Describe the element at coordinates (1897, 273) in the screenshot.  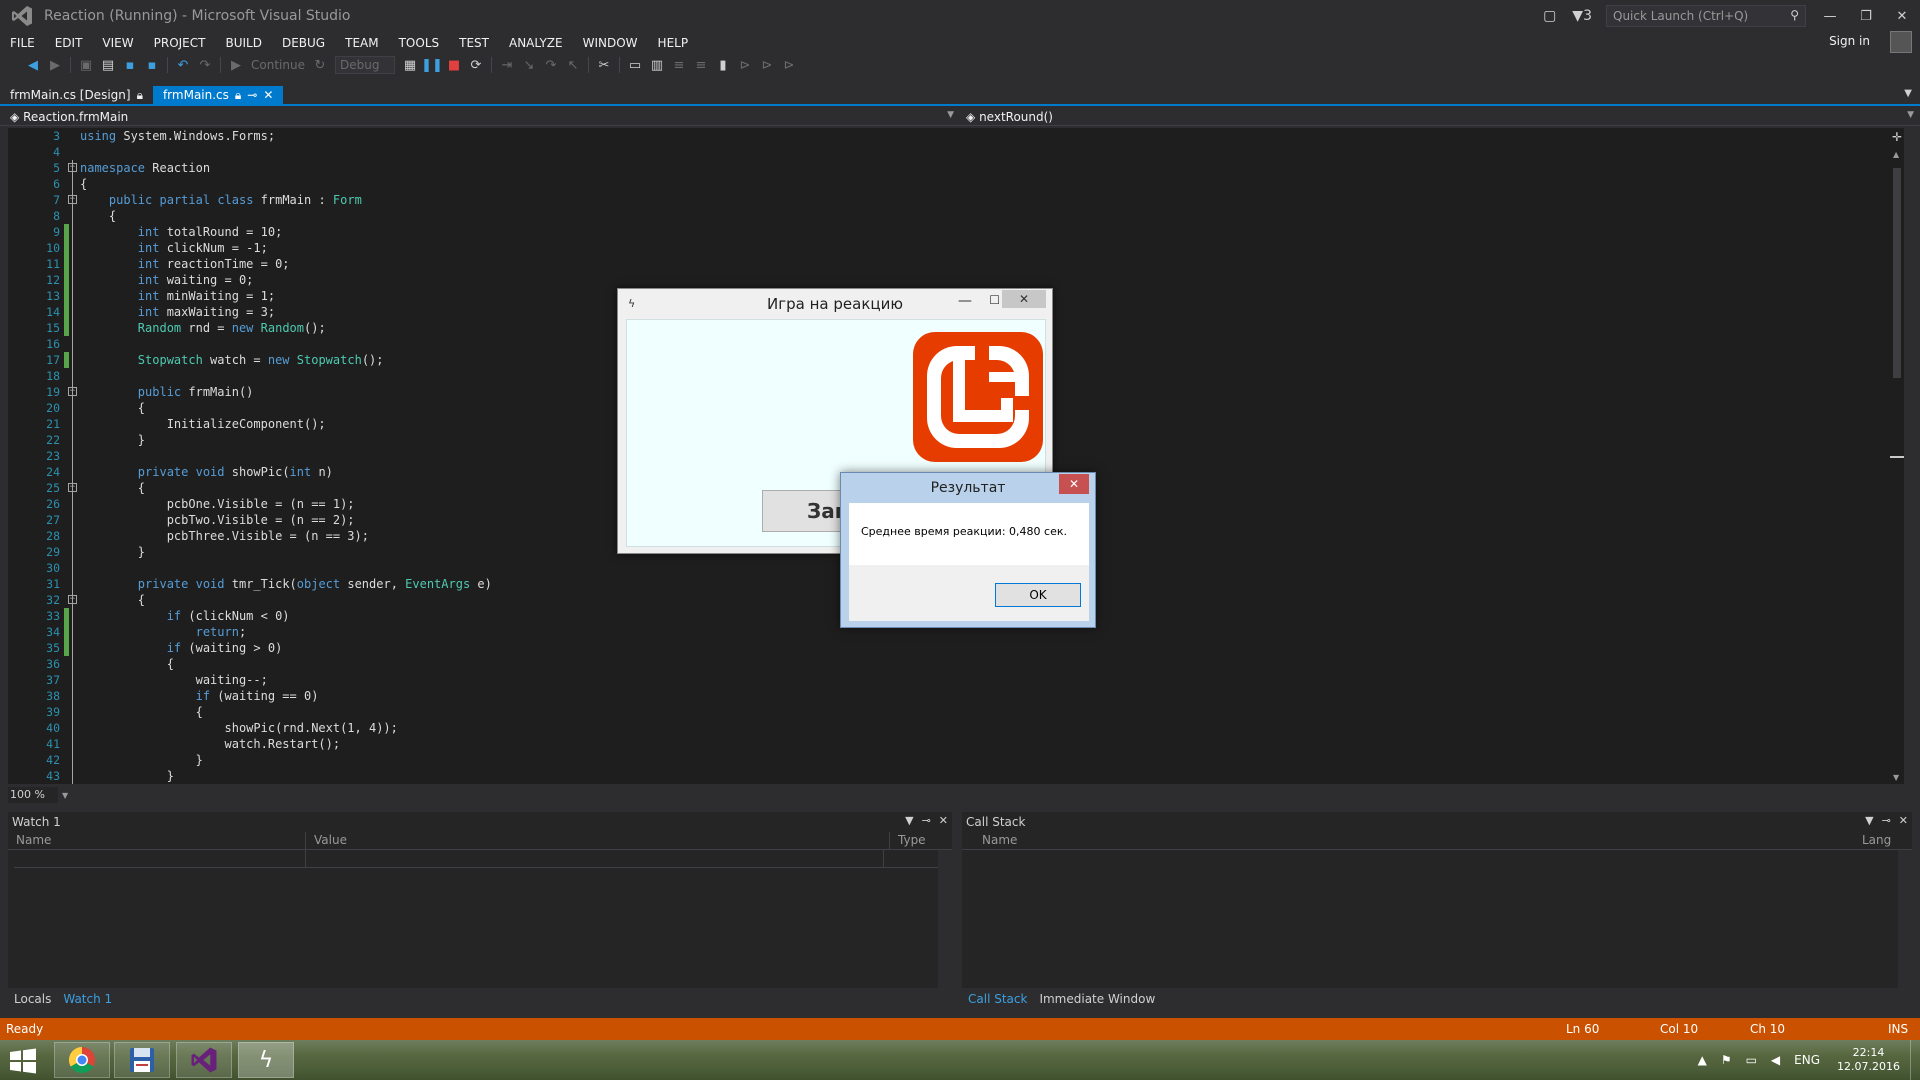
I see `scrollbar-thumb` at that location.